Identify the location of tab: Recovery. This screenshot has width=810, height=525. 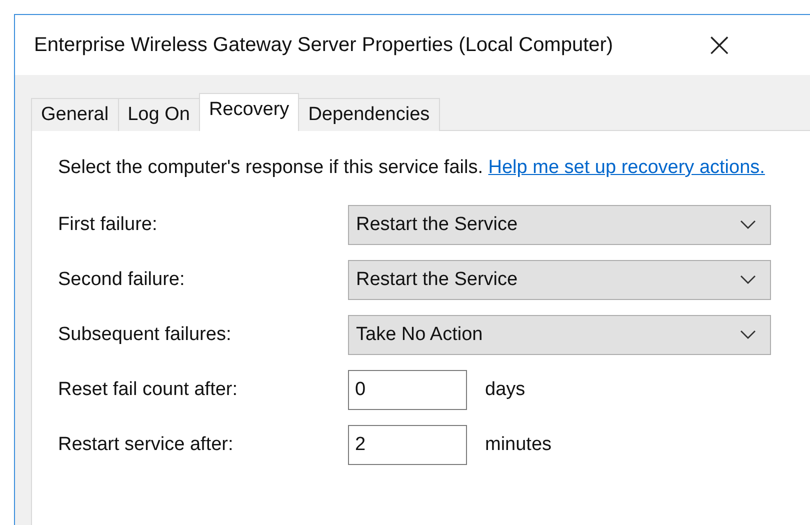
(249, 112).